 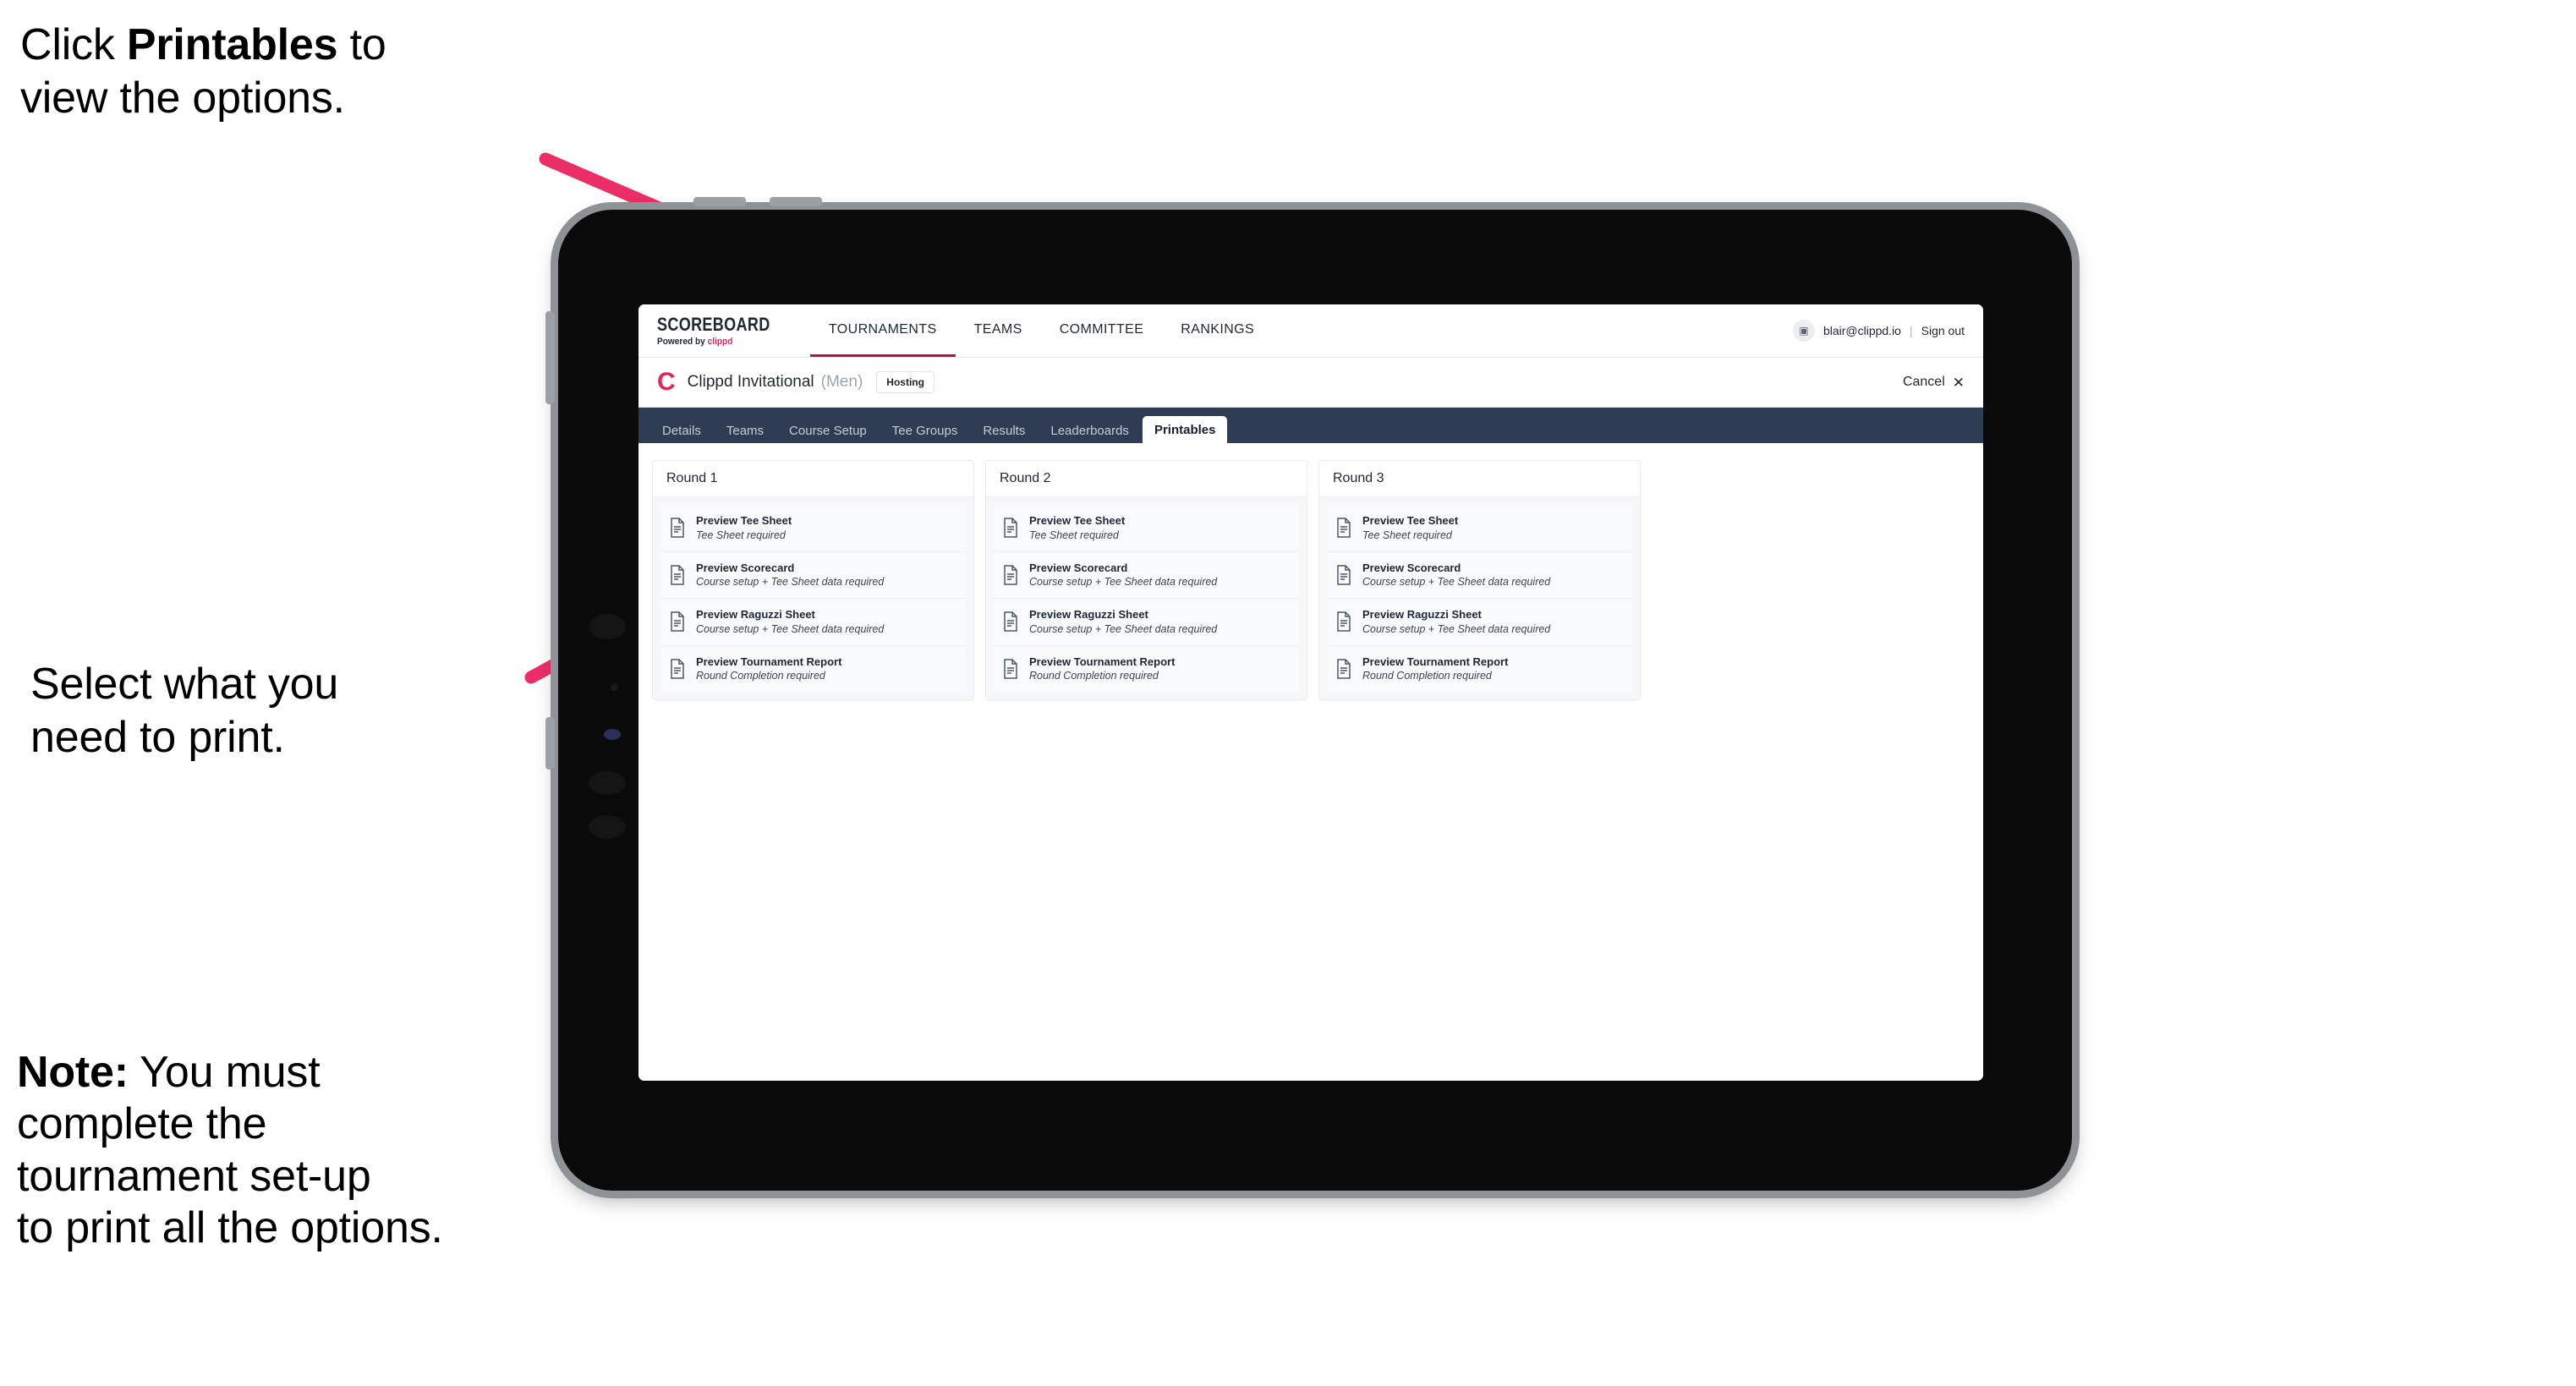 What do you see at coordinates (1217, 330) in the screenshot?
I see `nav-item-rankings: RANKINGS` at bounding box center [1217, 330].